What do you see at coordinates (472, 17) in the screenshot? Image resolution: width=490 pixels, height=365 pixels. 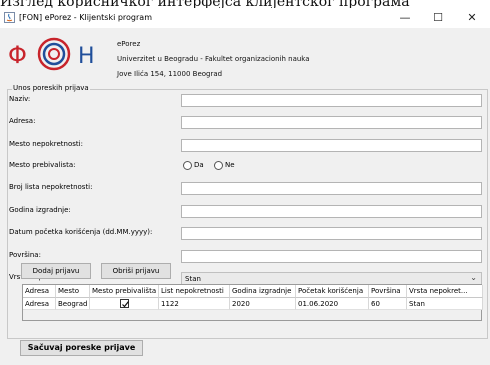 I see `close-button: ✕` at bounding box center [472, 17].